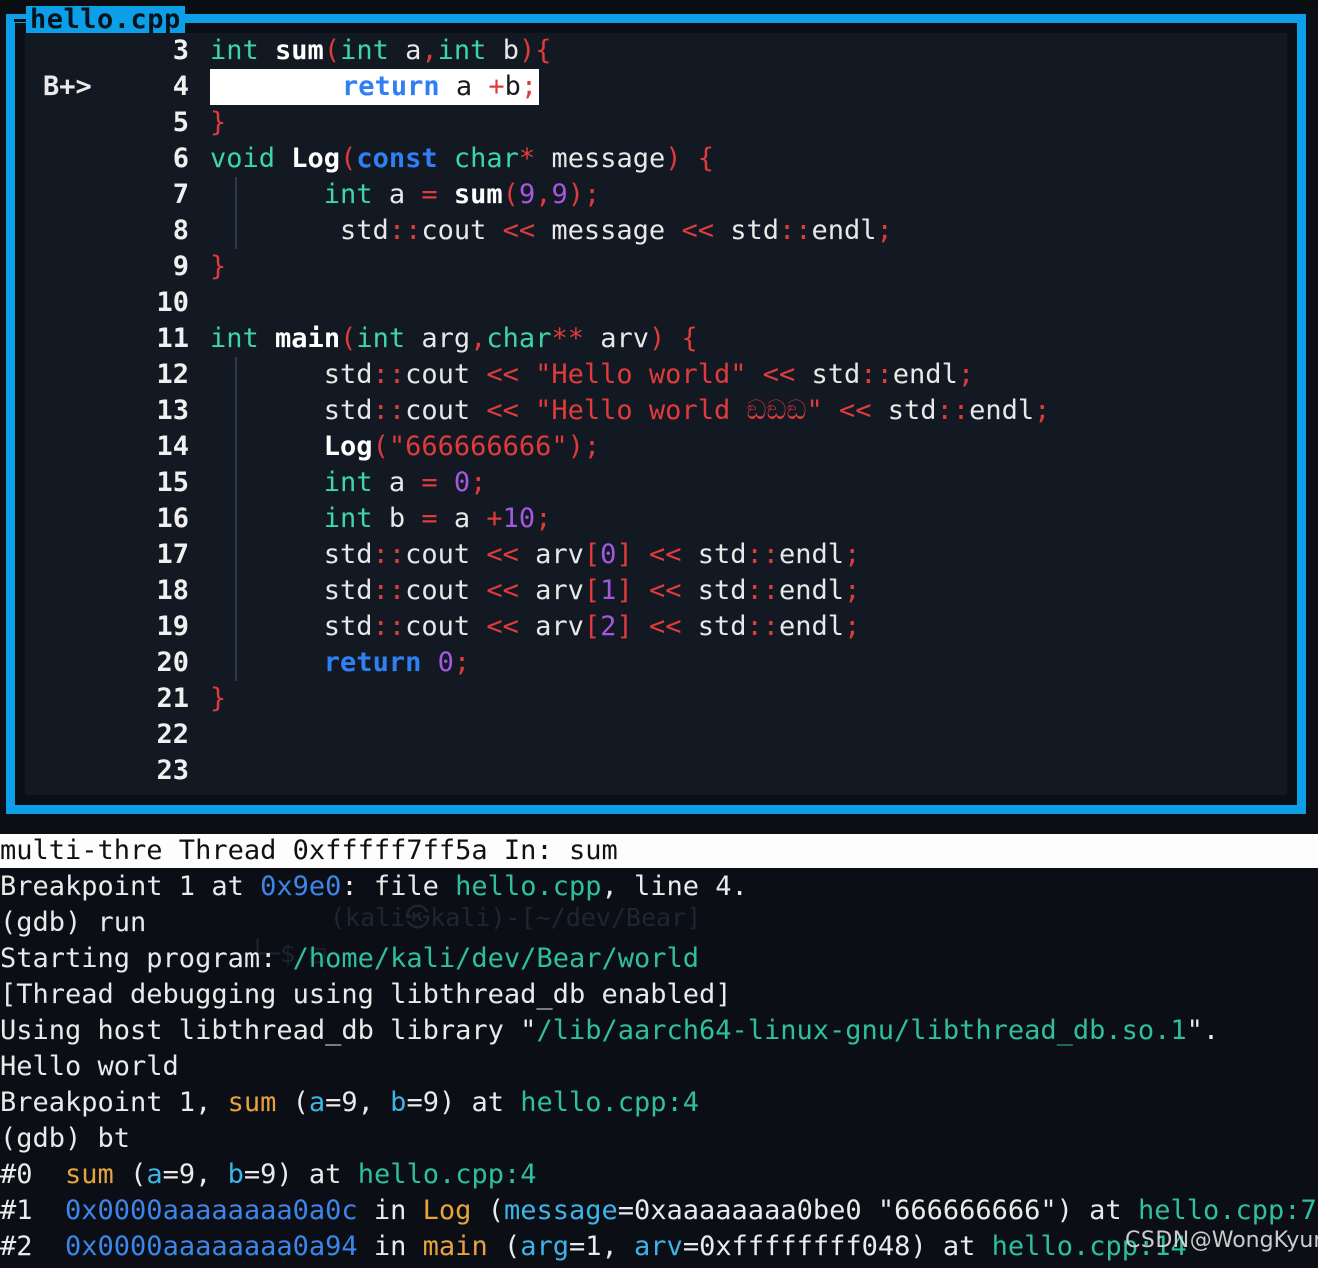  Describe the element at coordinates (397, 158) in the screenshot. I see `code-token: const` at that location.